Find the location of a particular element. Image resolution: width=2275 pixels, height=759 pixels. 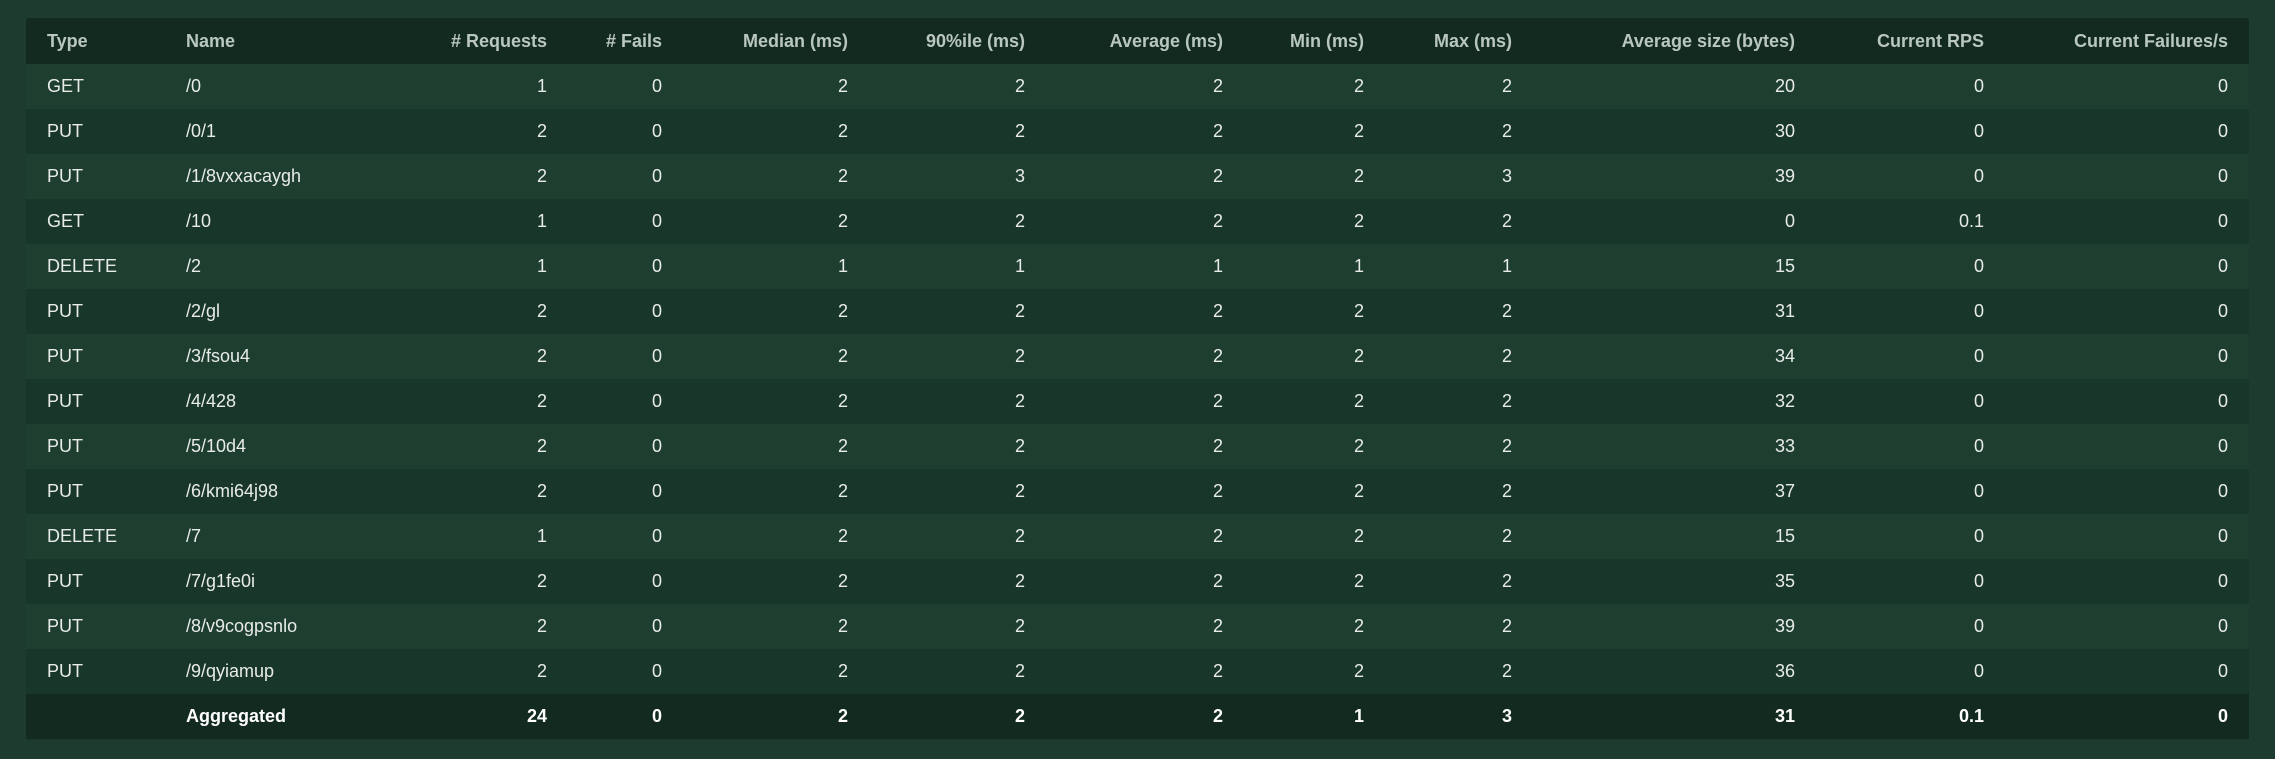

cell-name: /9/qyiamup is located at coordinates (230, 671).